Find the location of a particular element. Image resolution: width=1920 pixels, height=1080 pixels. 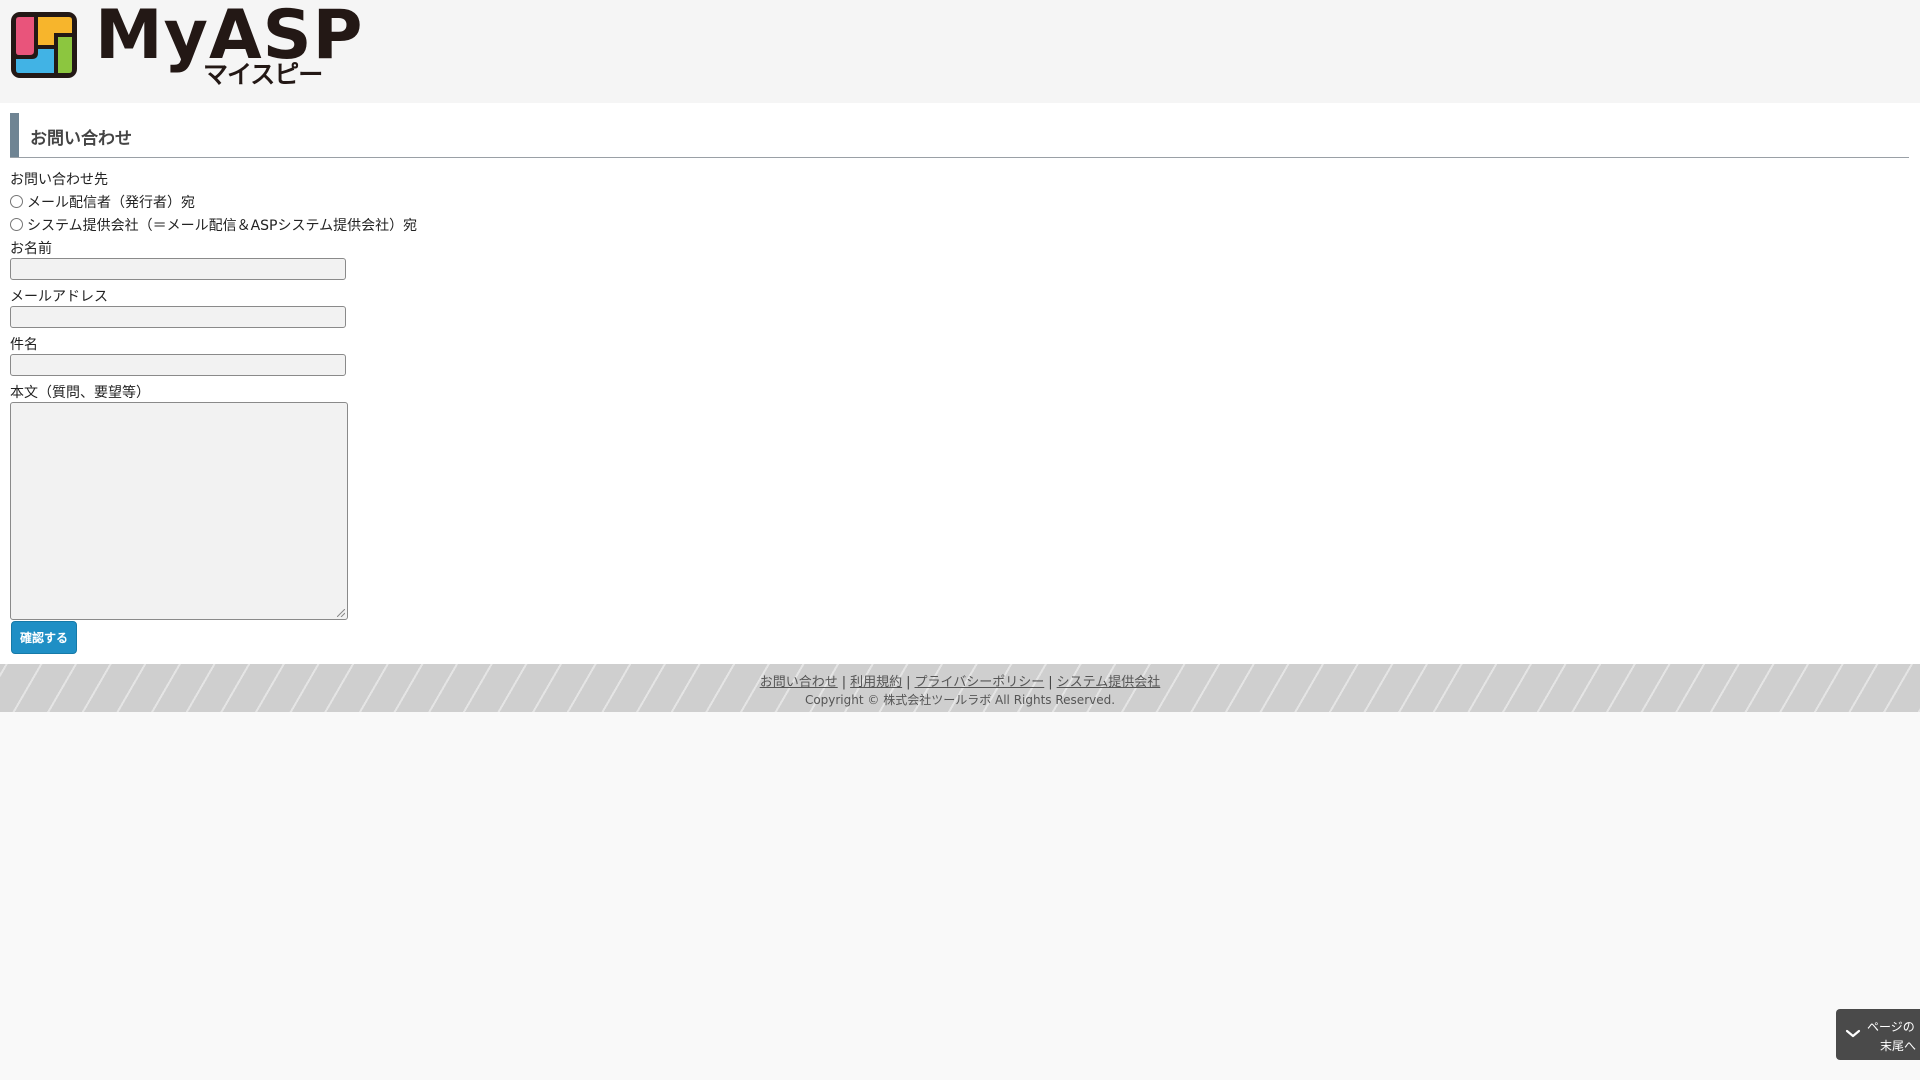

destination-label: お問い合わせ先 is located at coordinates (59, 180).